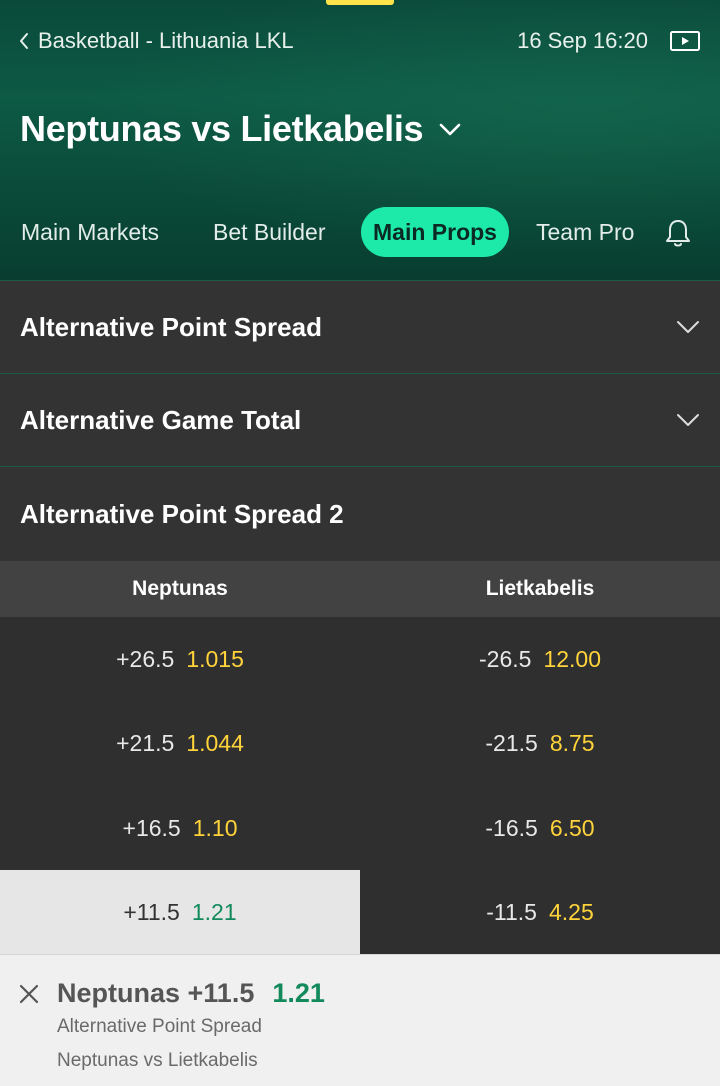  I want to click on section-title: Alternative Game Total, so click(160, 420).